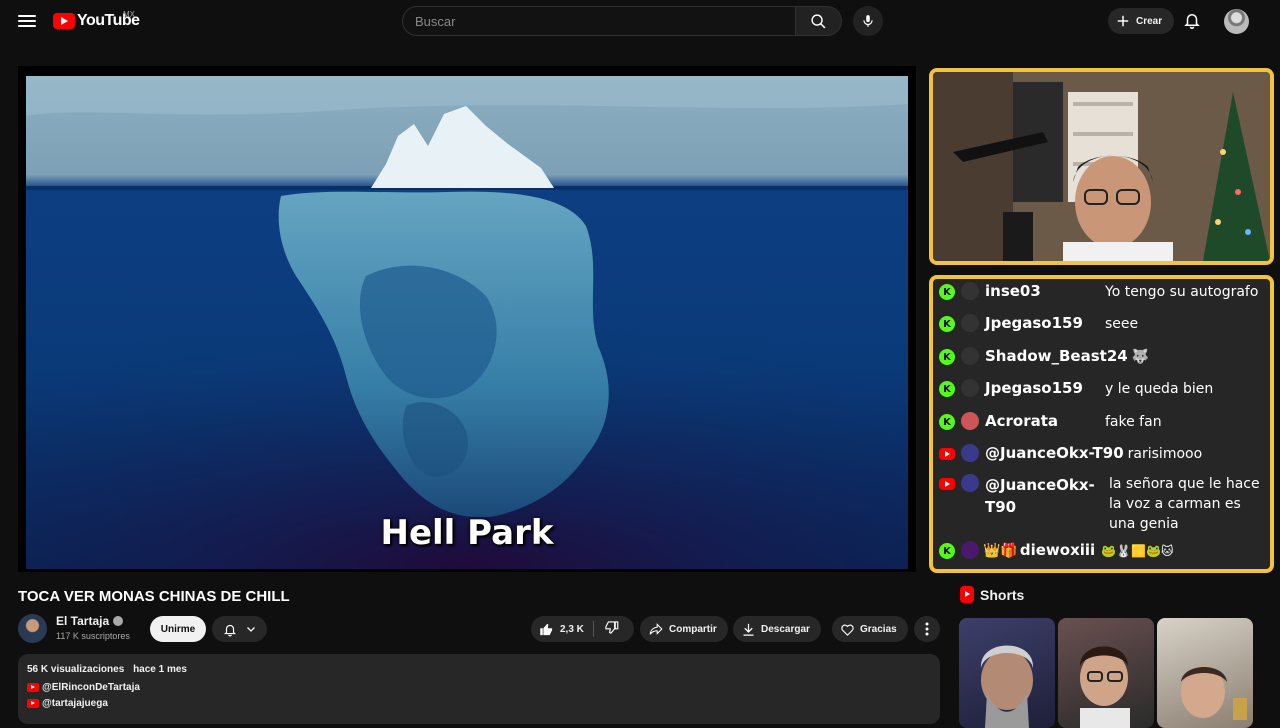 This screenshot has width=1280, height=728. What do you see at coordinates (1013, 291) in the screenshot?
I see `chat-username: inse03` at bounding box center [1013, 291].